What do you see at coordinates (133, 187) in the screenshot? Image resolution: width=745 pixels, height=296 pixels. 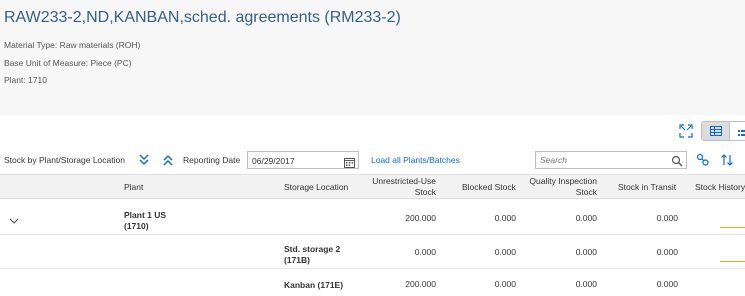 I see `column-header-plant: Plant` at bounding box center [133, 187].